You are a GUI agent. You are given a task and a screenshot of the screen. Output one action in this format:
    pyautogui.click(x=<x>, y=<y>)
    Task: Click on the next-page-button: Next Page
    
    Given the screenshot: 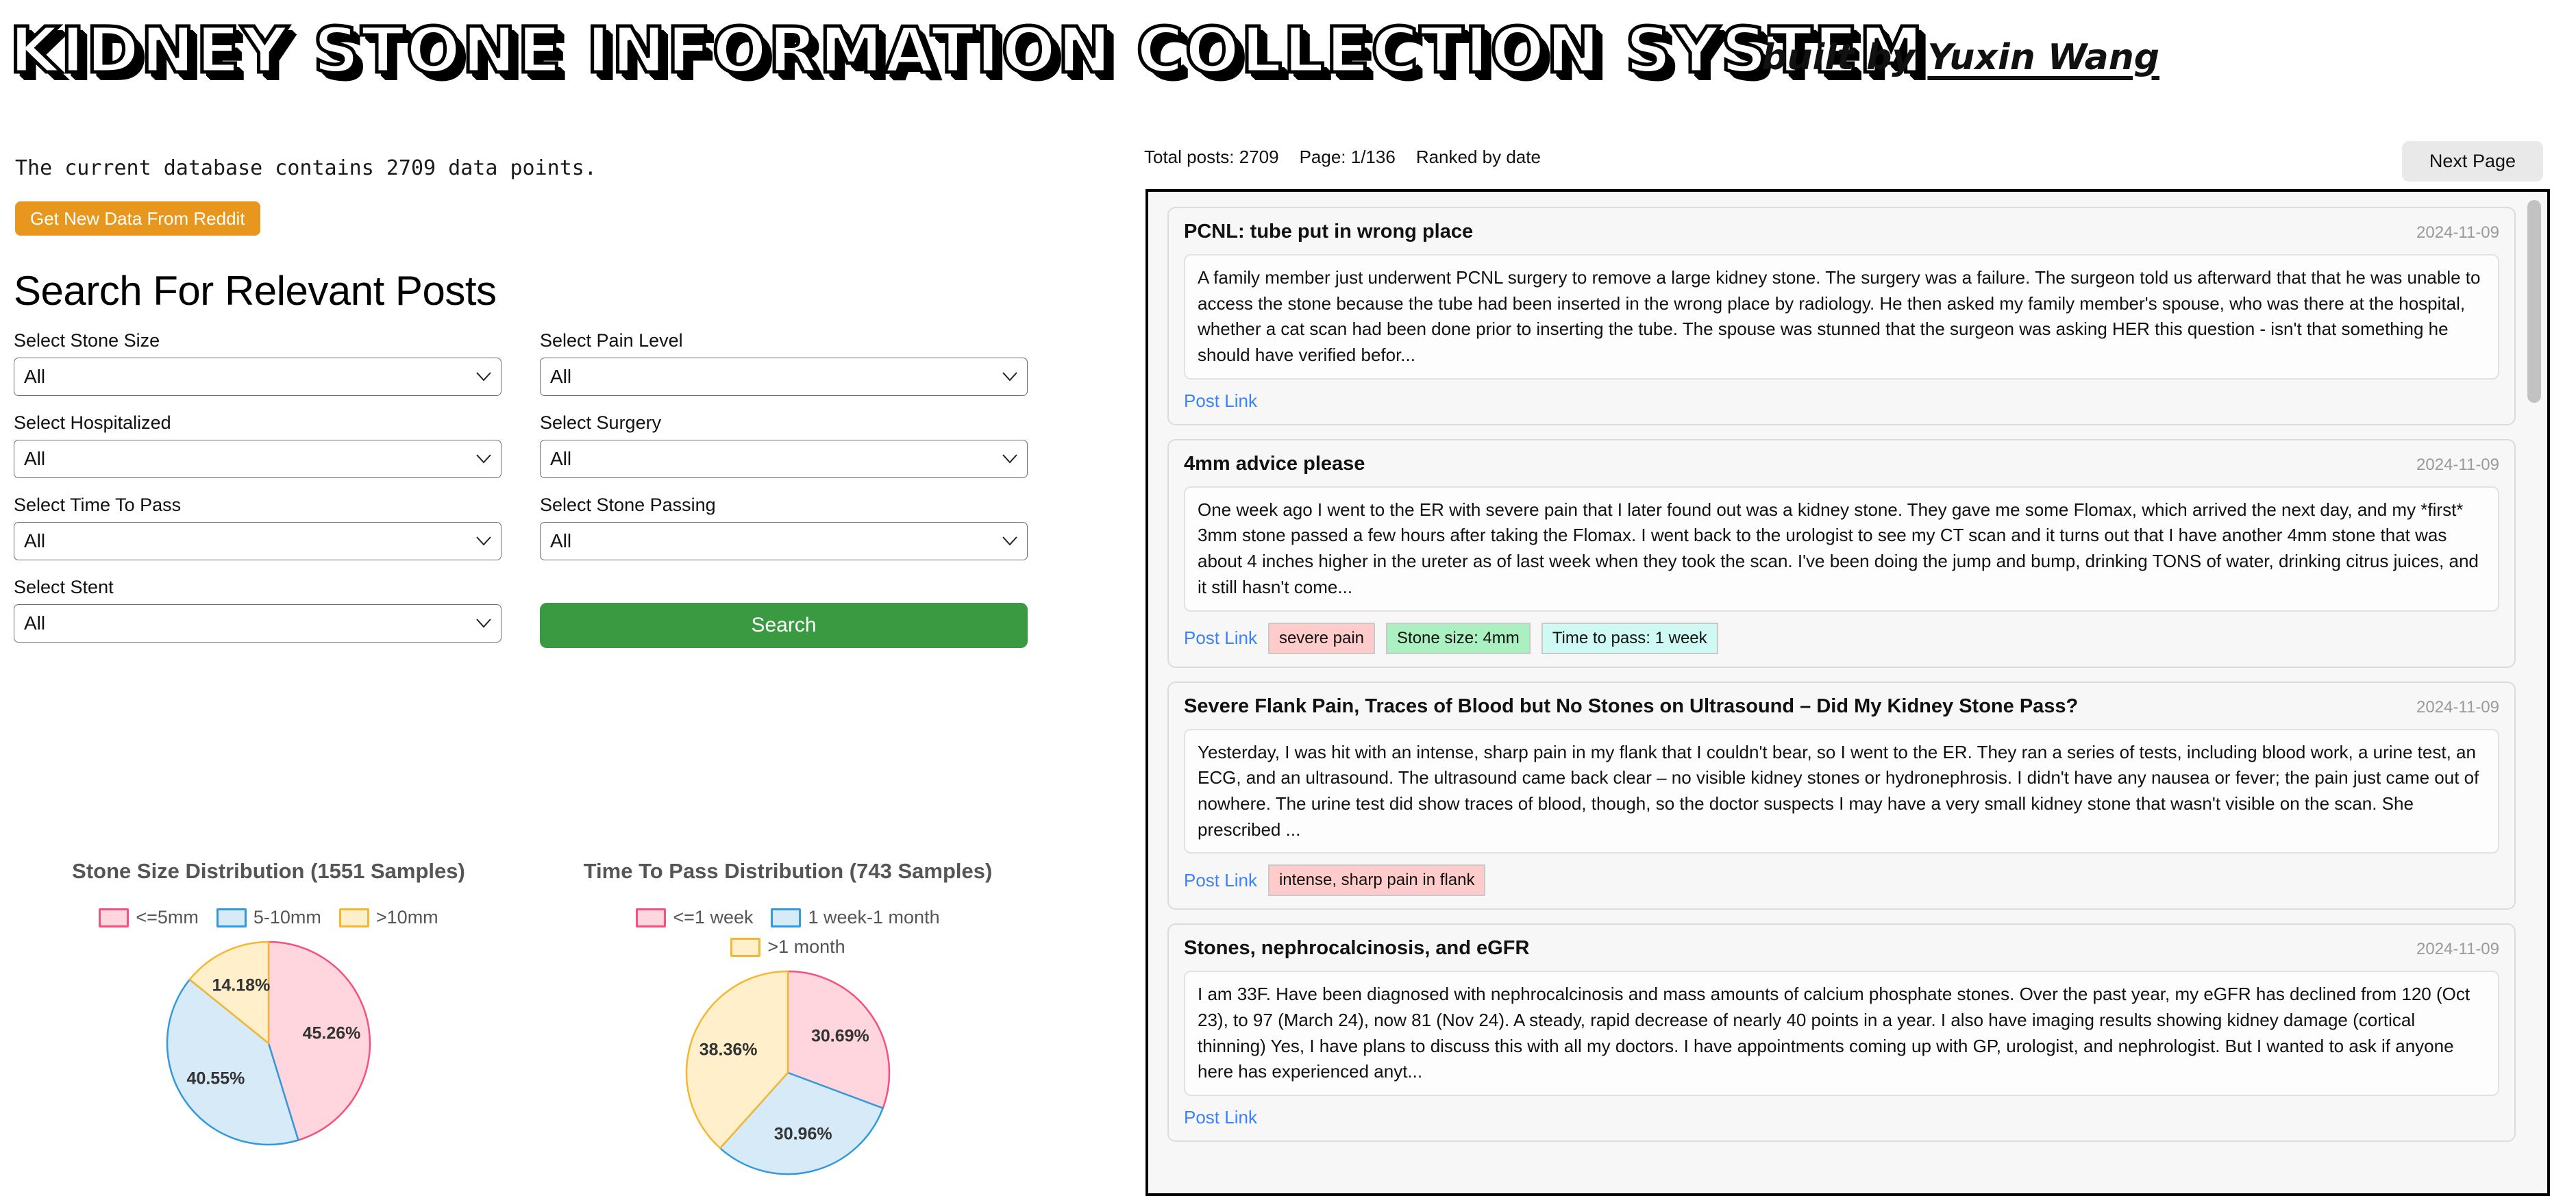 What is the action you would take?
    pyautogui.click(x=2472, y=161)
    